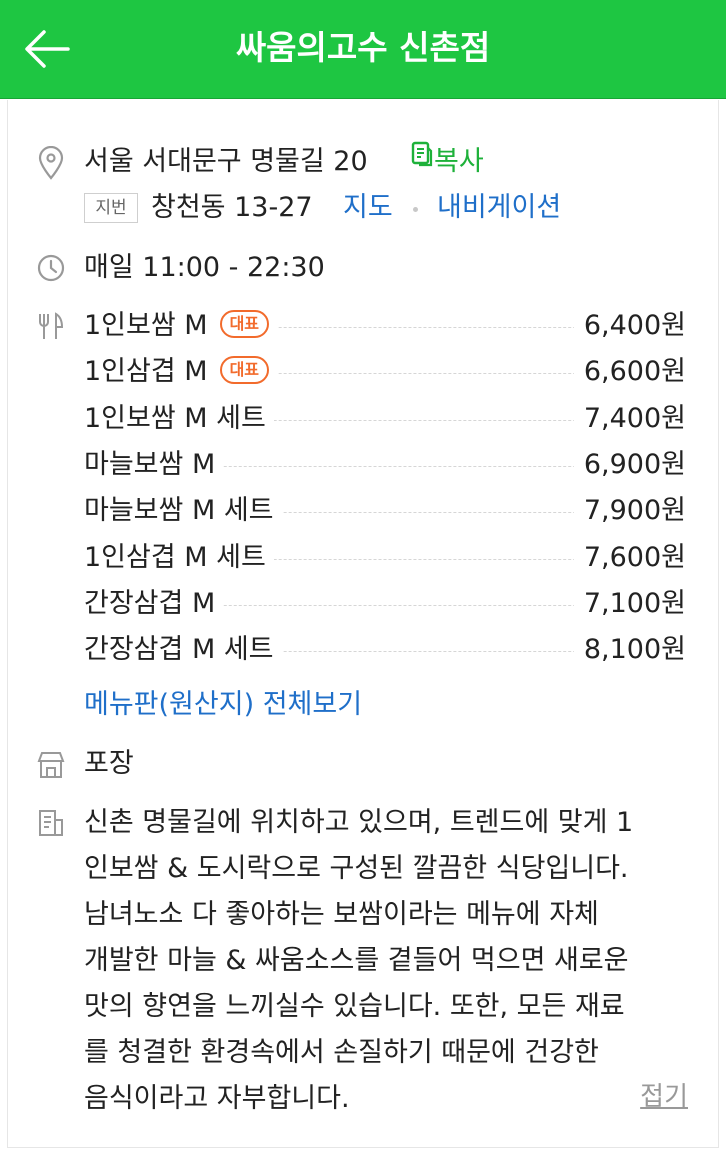 The image size is (726, 1153). Describe the element at coordinates (111, 208) in the screenshot. I see `jibun-tag: 지번` at that location.